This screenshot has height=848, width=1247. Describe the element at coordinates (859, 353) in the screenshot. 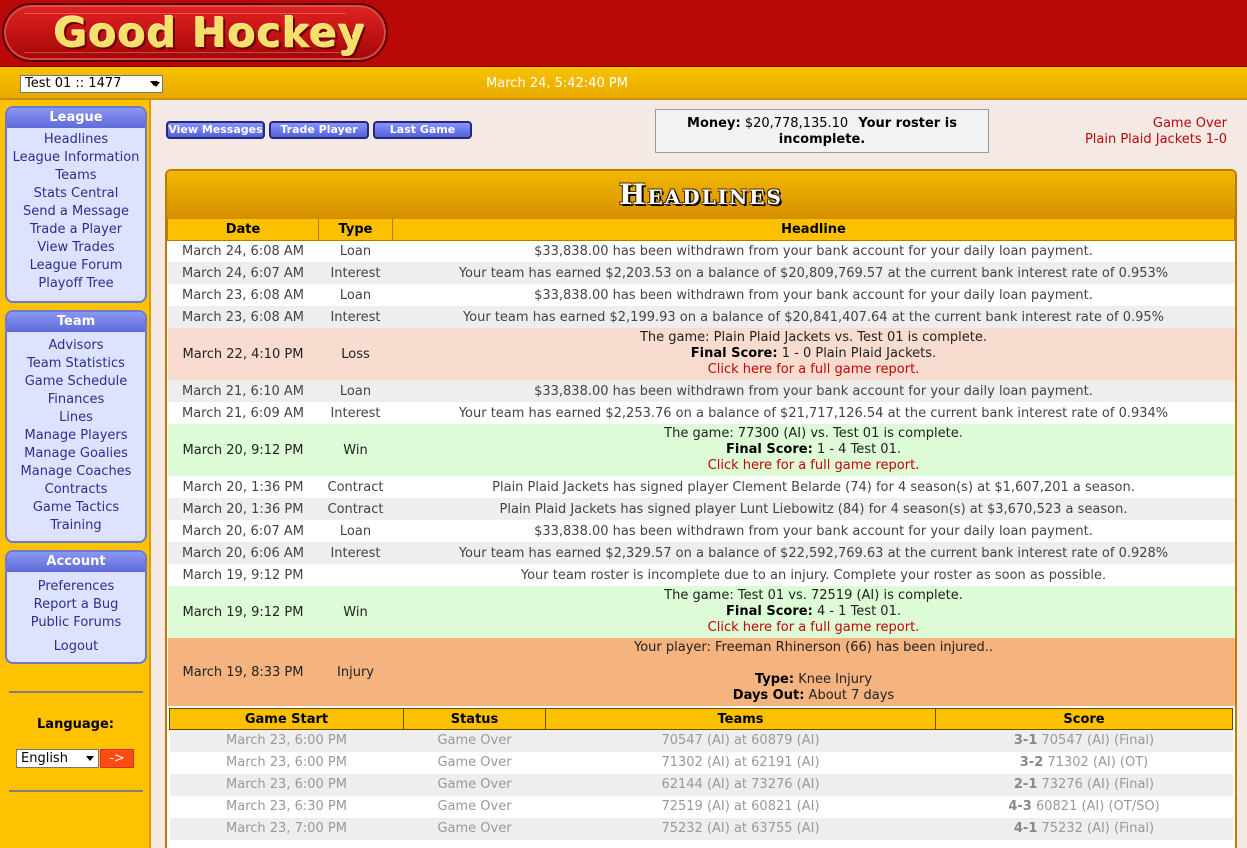

I see `final-score-value: 1 - 0 Plain Plaid Jackets.` at that location.